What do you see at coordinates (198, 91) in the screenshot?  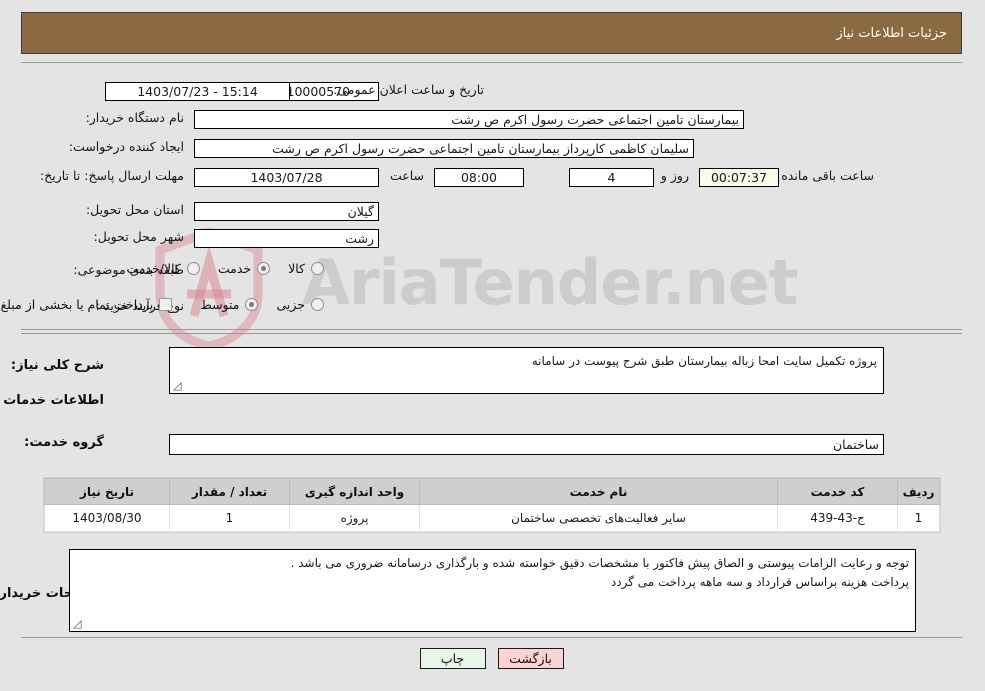 I see `public-announce-field: 15:14 - 1403/07/23` at bounding box center [198, 91].